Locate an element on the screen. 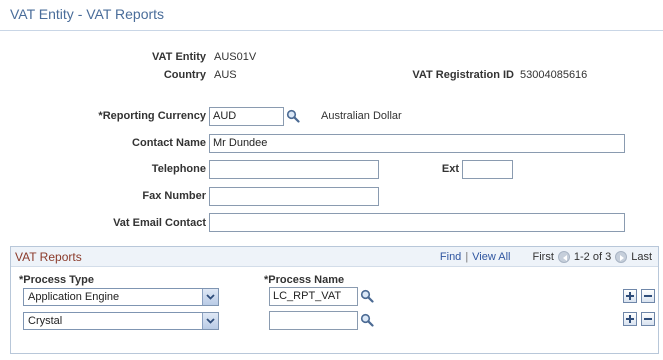 Image resolution: width=663 pixels, height=360 pixels. contact-name-input: Mr Dundee is located at coordinates (417, 143).